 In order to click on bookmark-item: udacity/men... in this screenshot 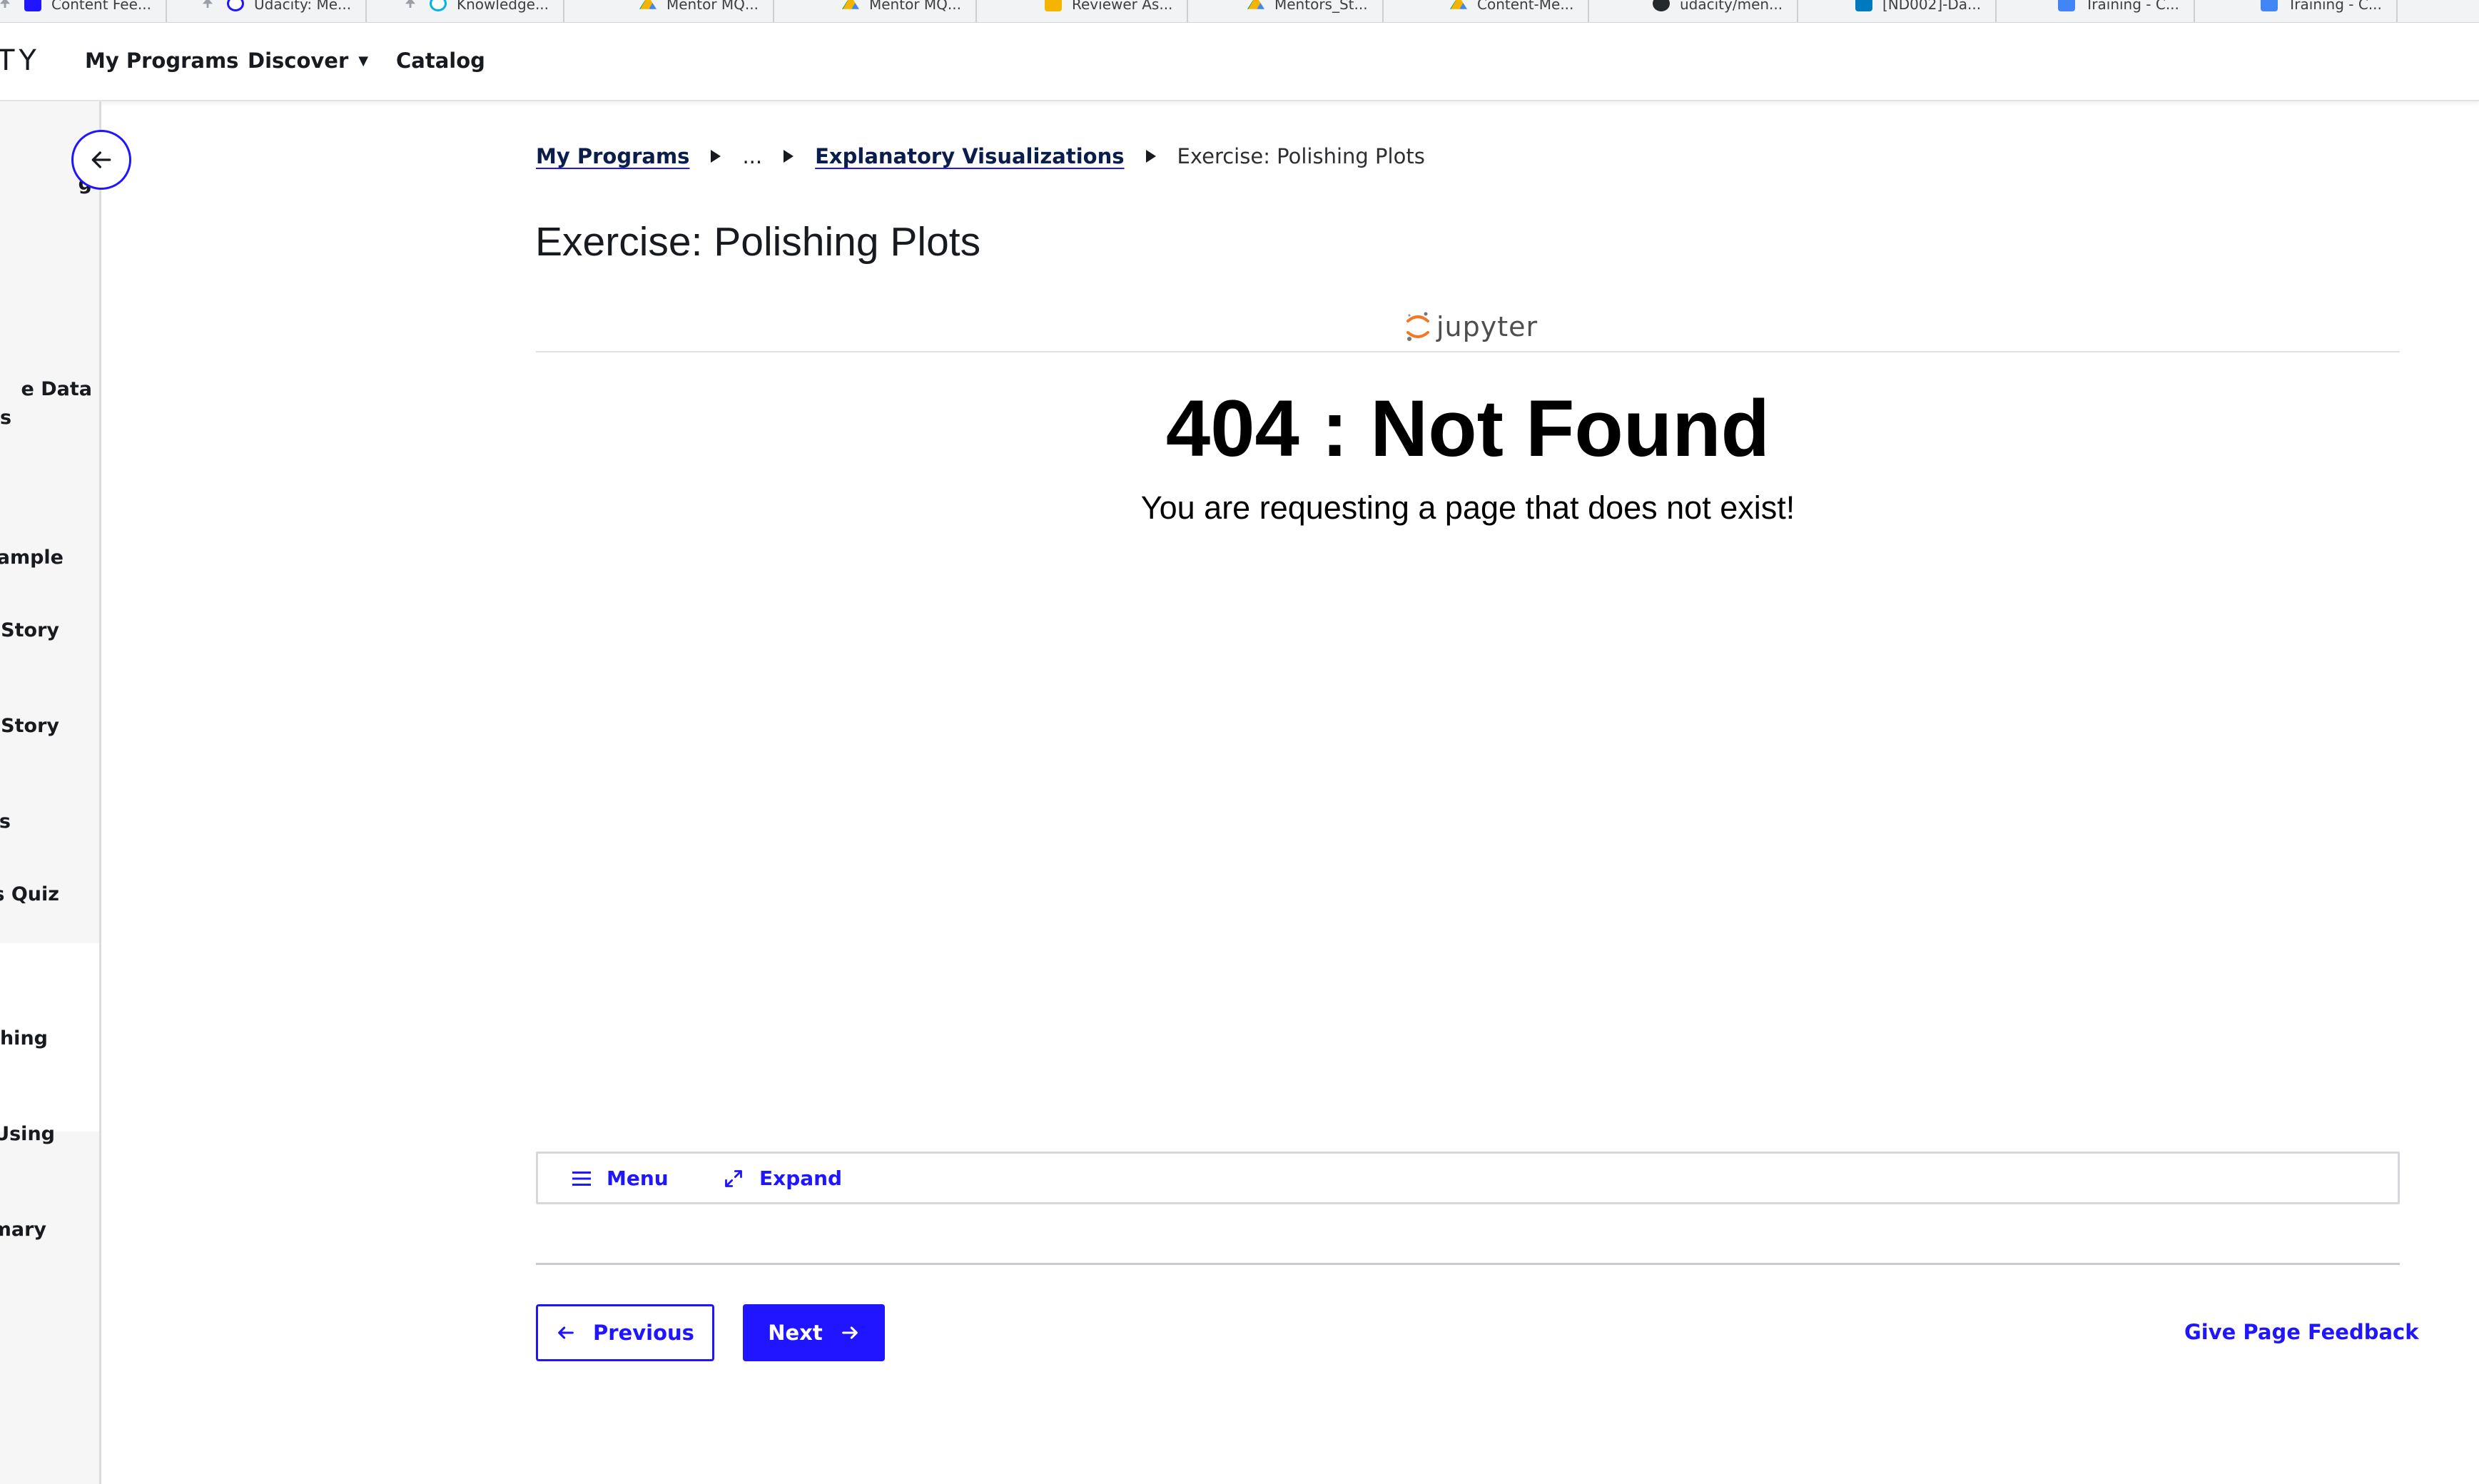, I will do `click(1726, 11)`.